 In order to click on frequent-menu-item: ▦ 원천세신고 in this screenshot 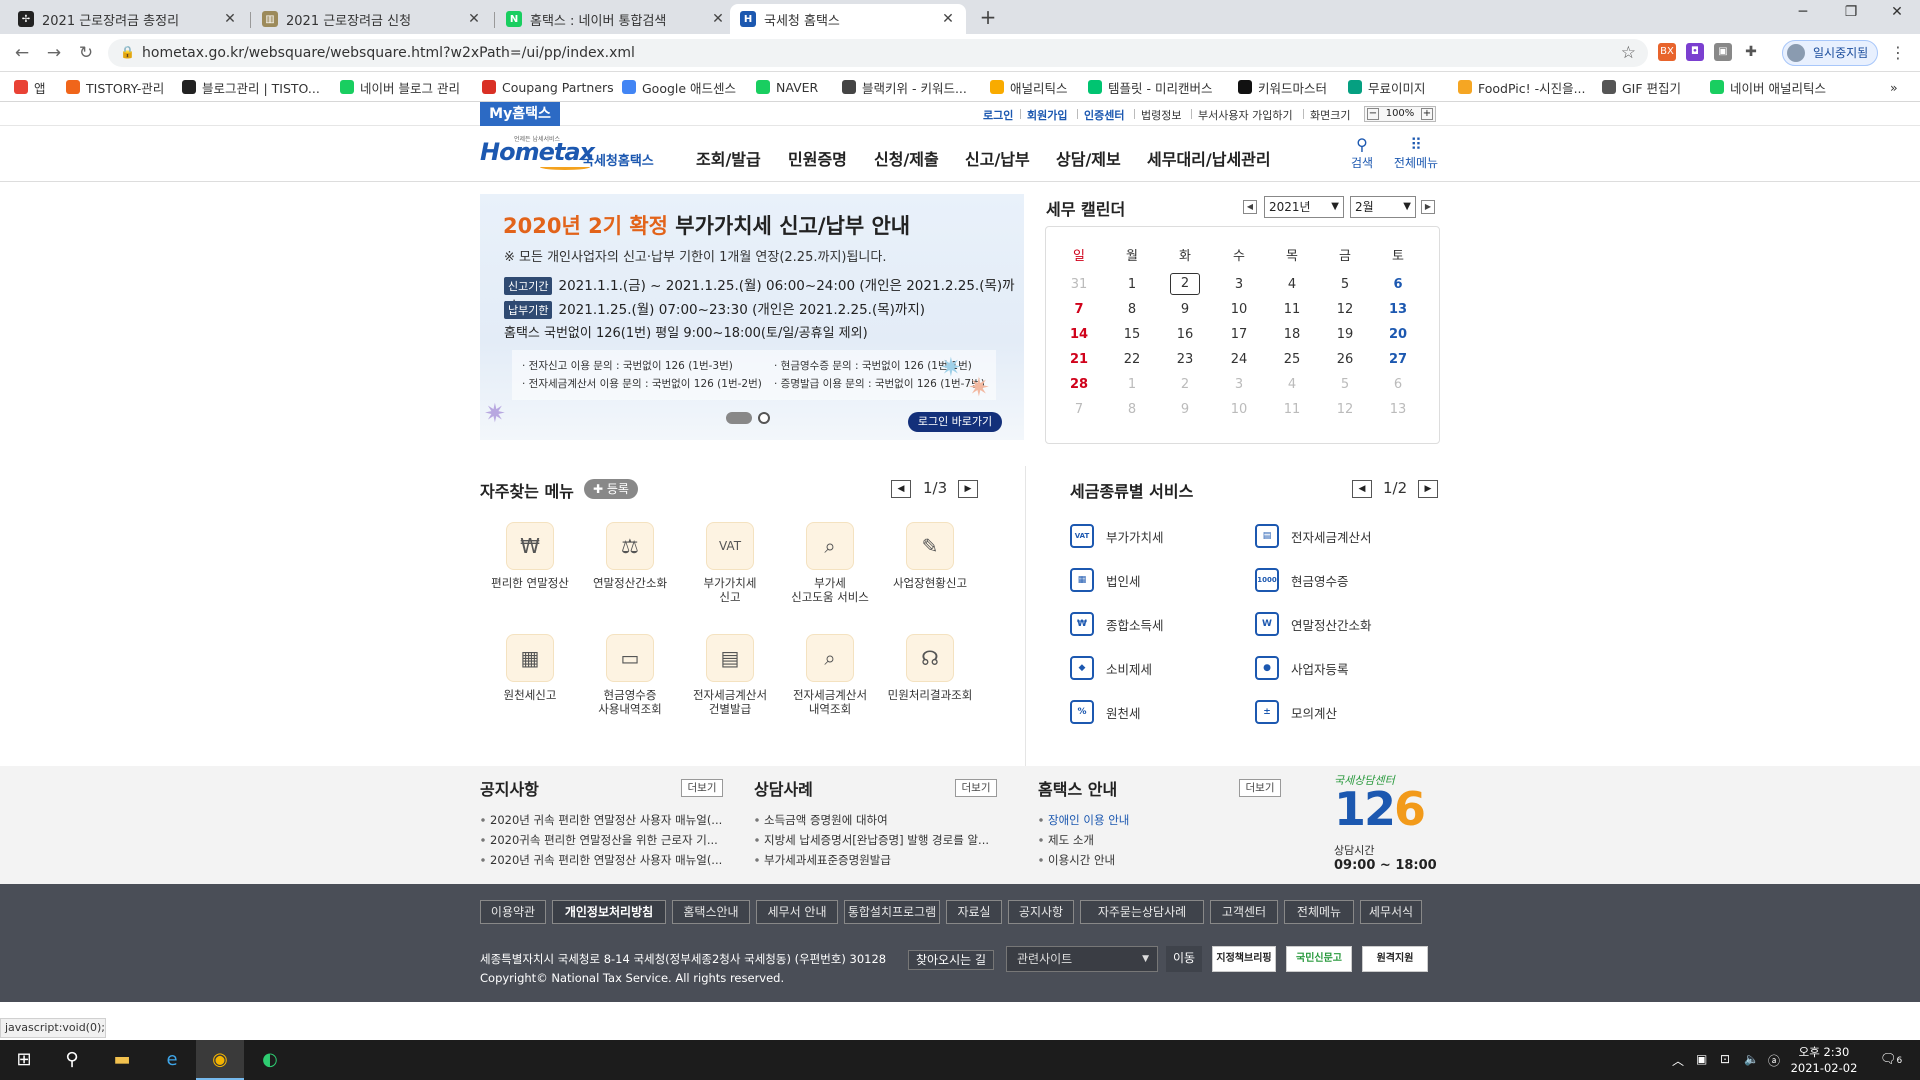, I will do `click(530, 668)`.